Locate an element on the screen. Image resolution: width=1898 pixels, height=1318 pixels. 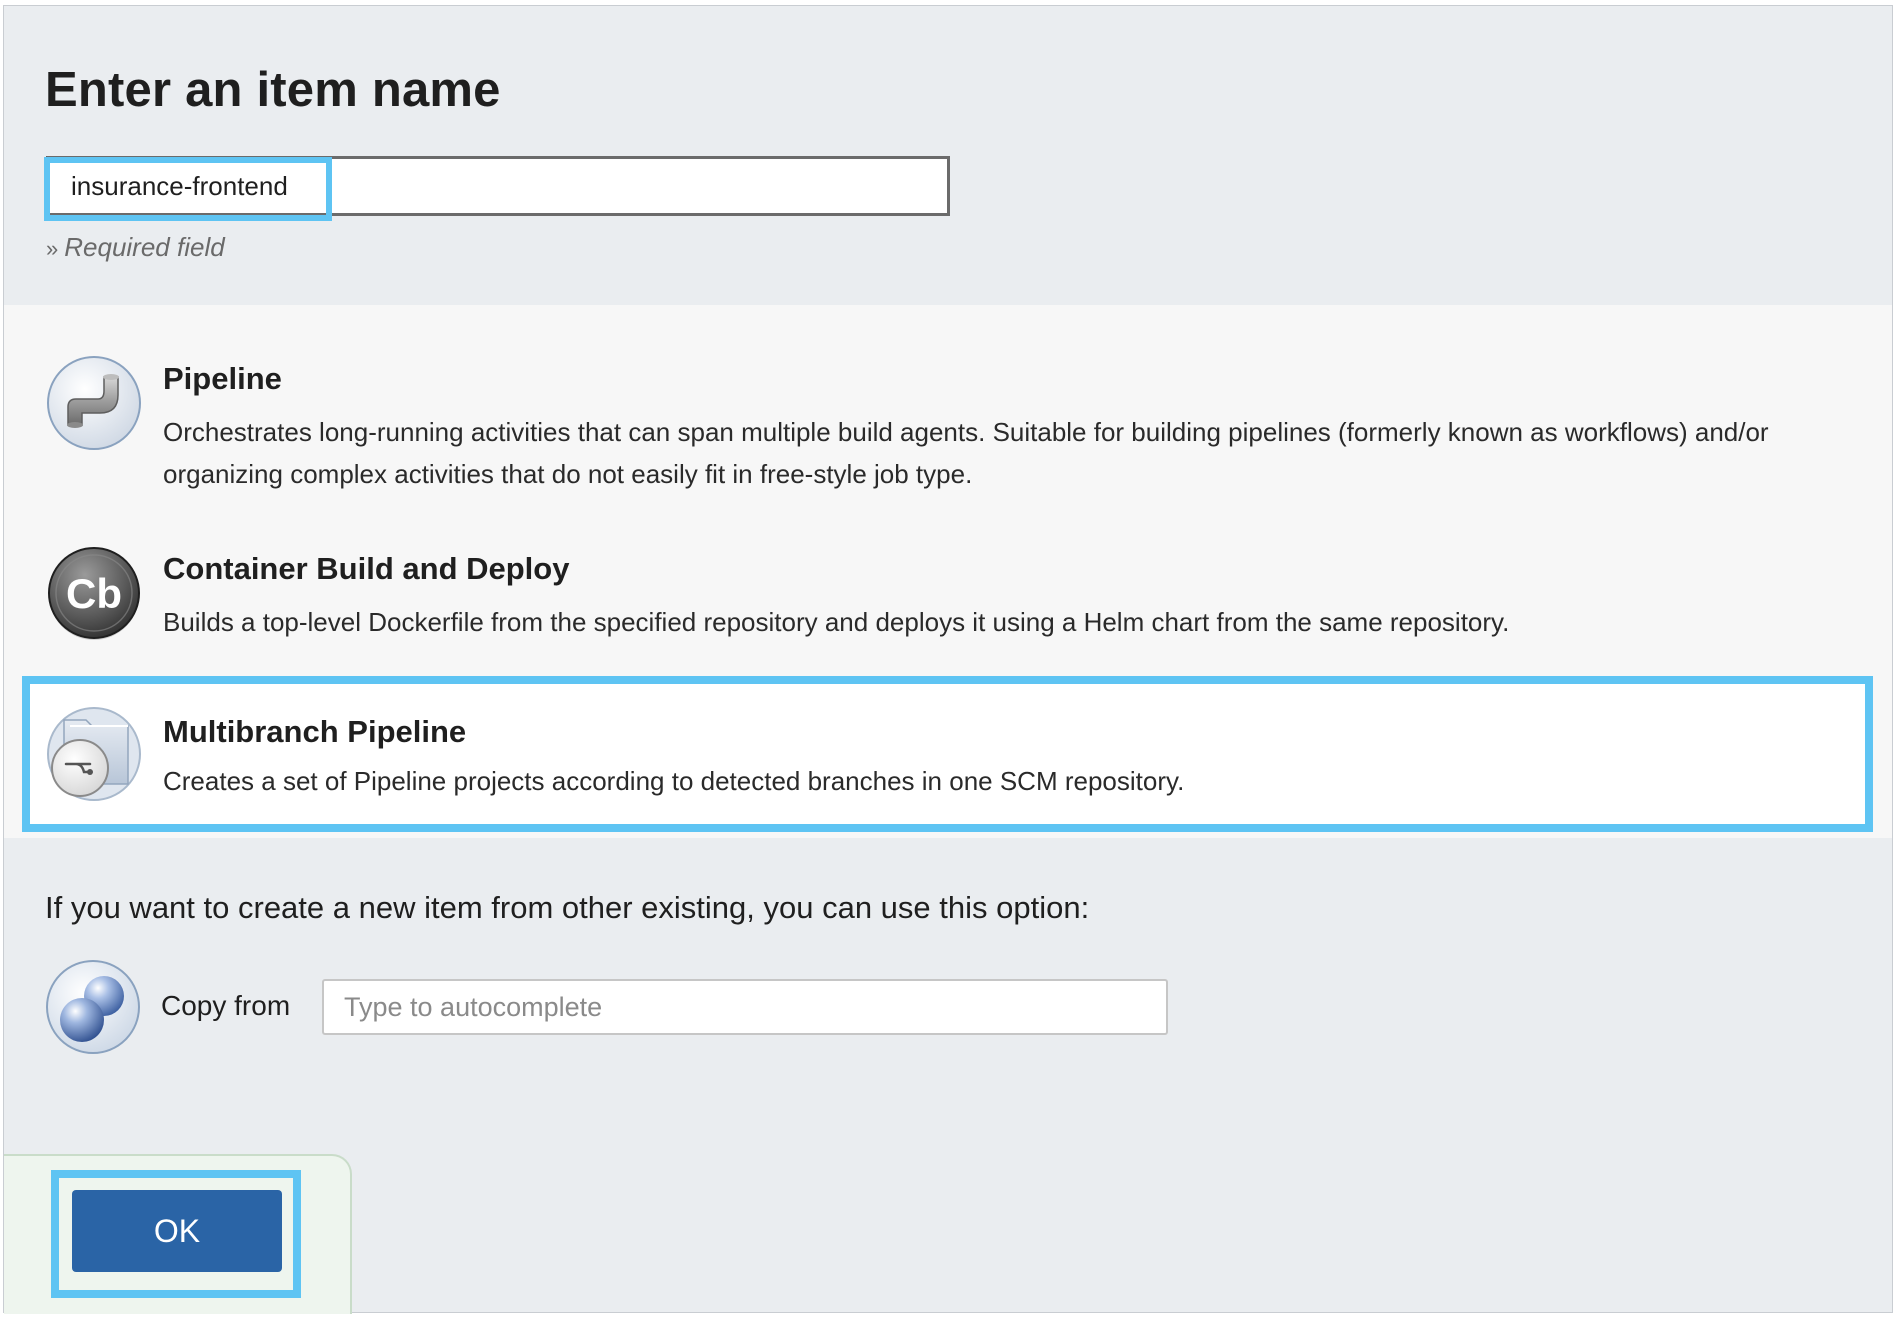
copy-from-input is located at coordinates (745, 1007).